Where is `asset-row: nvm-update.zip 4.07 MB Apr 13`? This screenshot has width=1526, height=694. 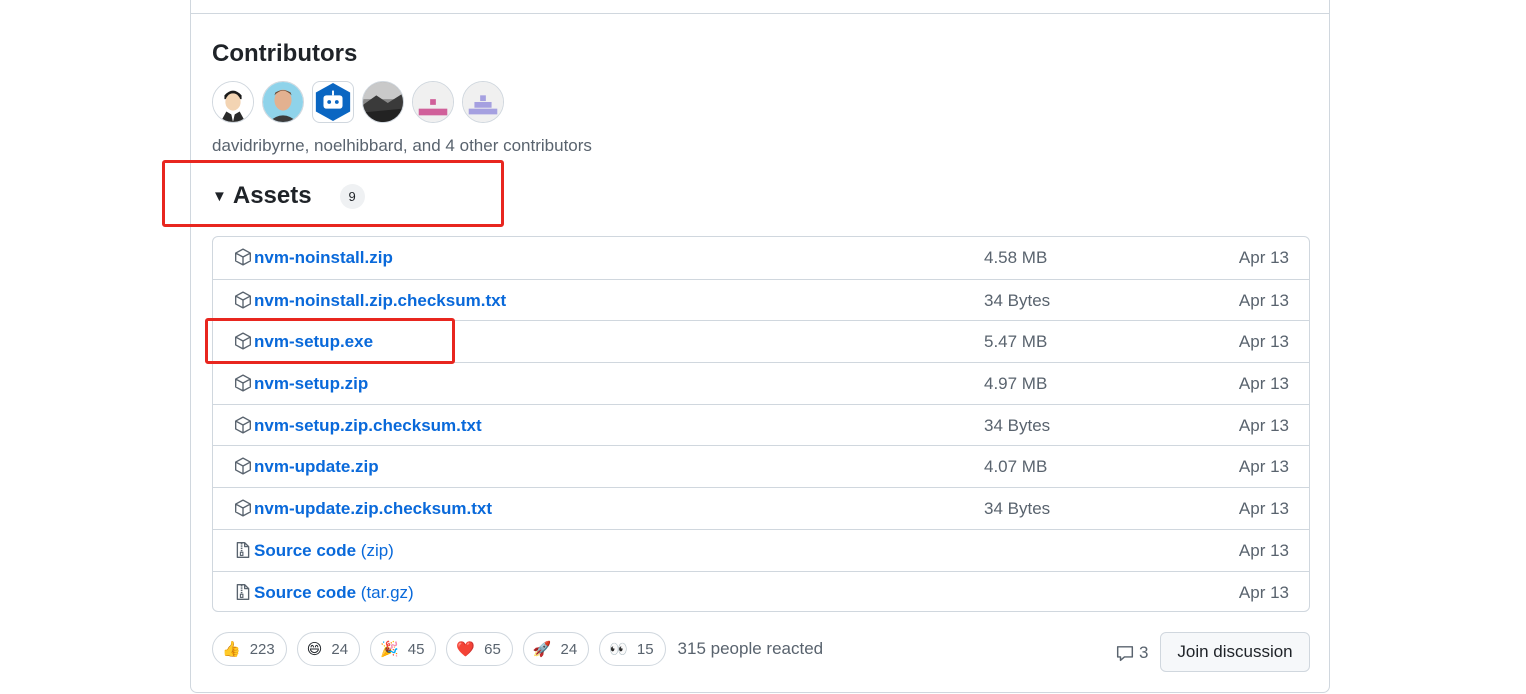 asset-row: nvm-update.zip 4.07 MB Apr 13 is located at coordinates (761, 466).